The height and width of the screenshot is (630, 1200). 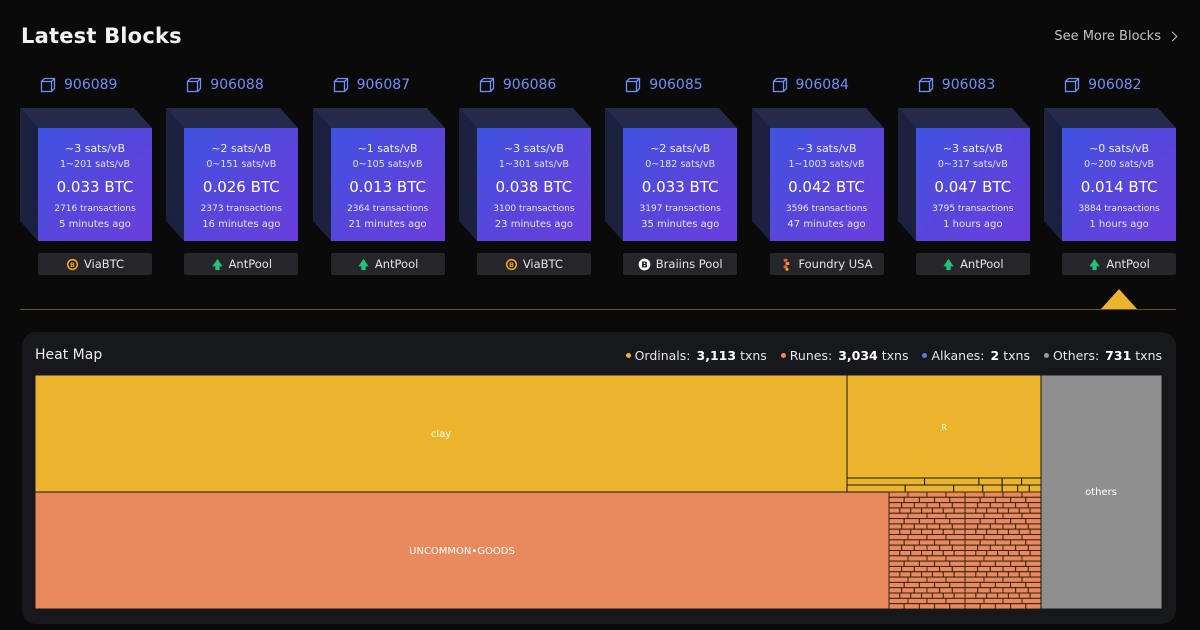 I want to click on legend-item: Alkanes: 2 txns, so click(x=976, y=355).